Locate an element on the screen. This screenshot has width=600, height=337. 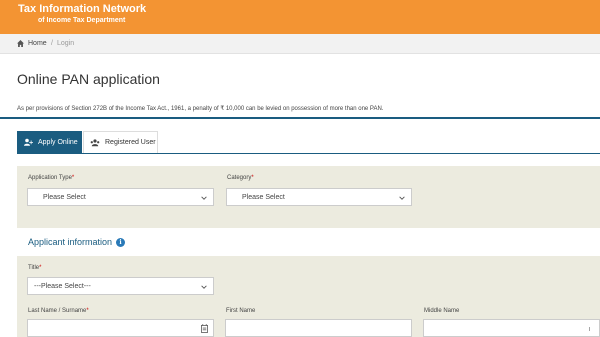
page-title: Online PAN application is located at coordinates (88, 79).